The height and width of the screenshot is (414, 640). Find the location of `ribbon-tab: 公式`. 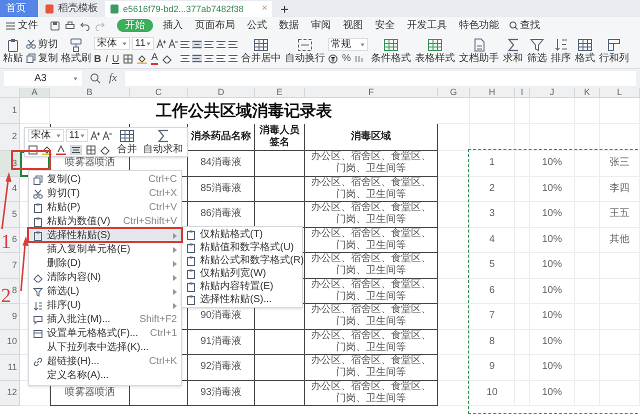

ribbon-tab: 公式 is located at coordinates (257, 25).